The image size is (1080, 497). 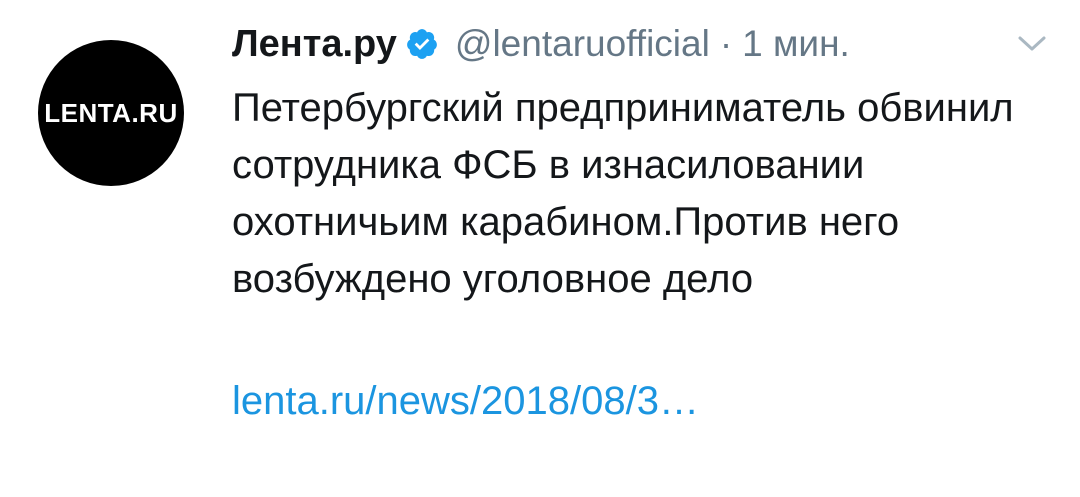 What do you see at coordinates (1032, 44) in the screenshot?
I see `chevron-down-icon` at bounding box center [1032, 44].